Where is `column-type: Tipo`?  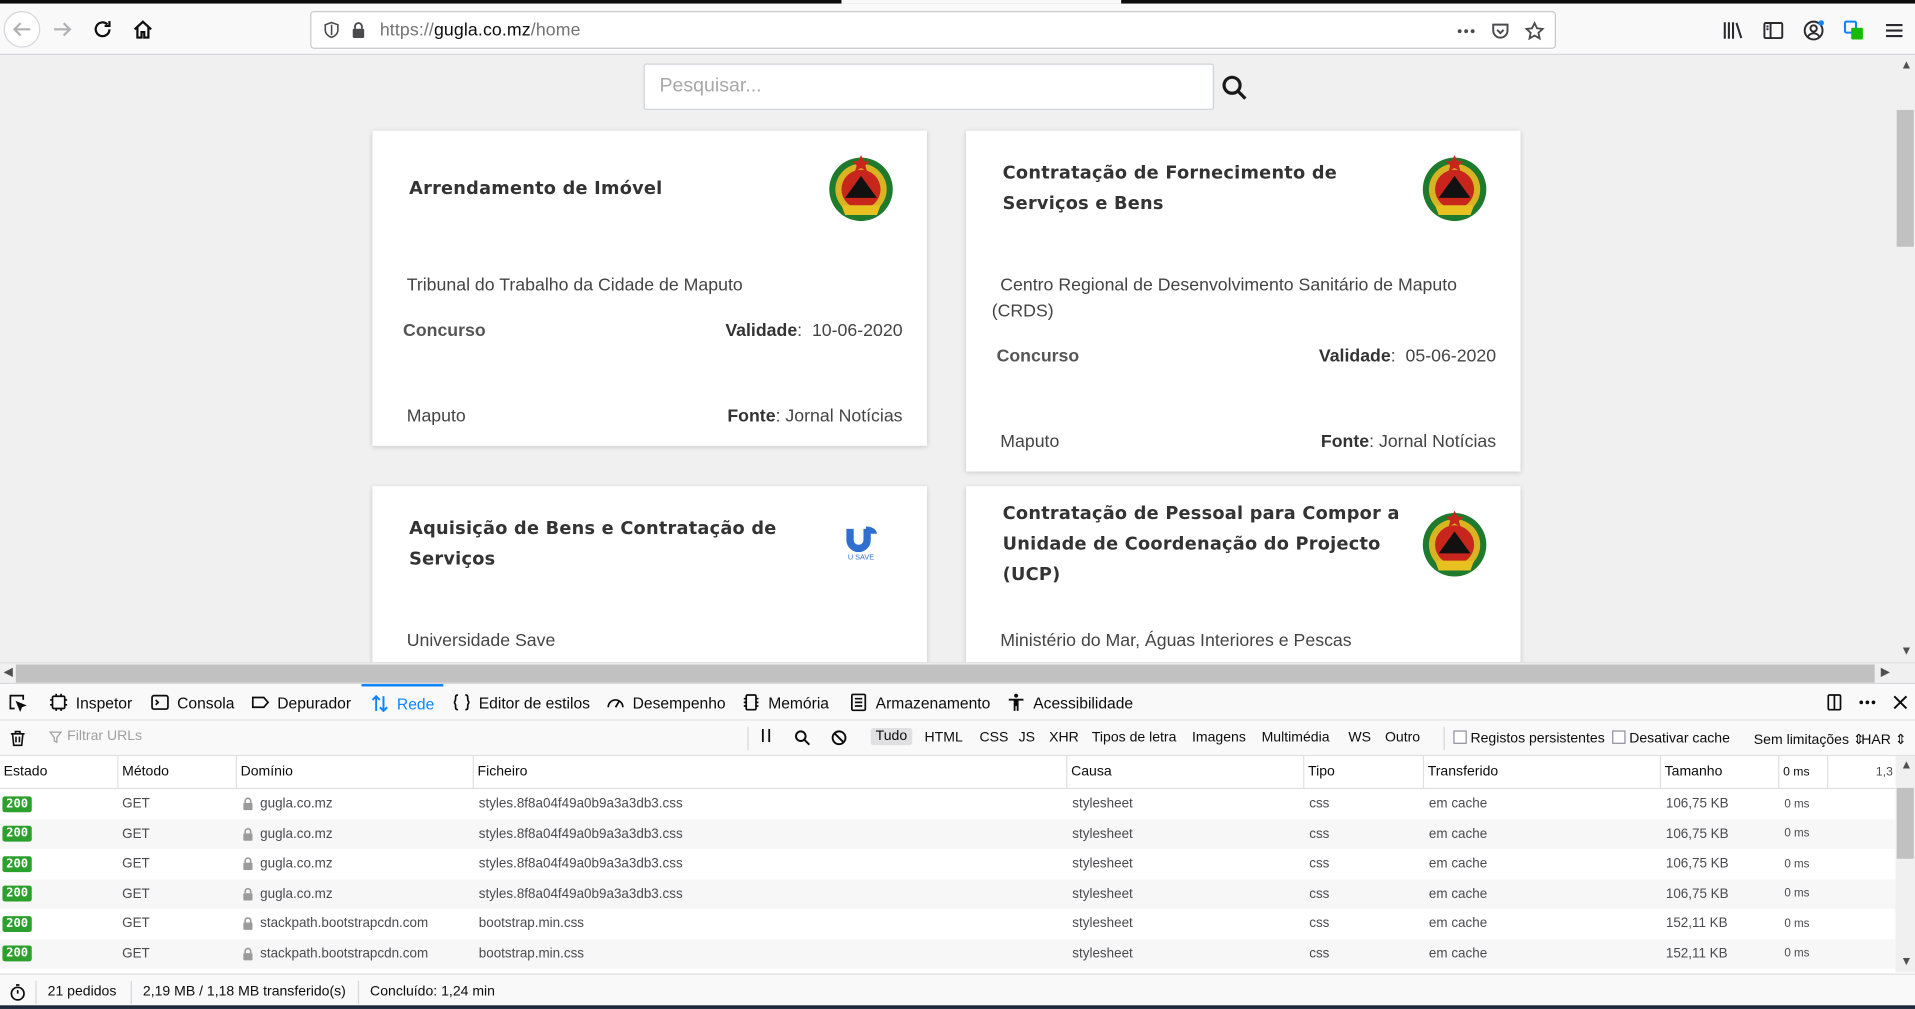
column-type: Tipo is located at coordinates (1319, 772).